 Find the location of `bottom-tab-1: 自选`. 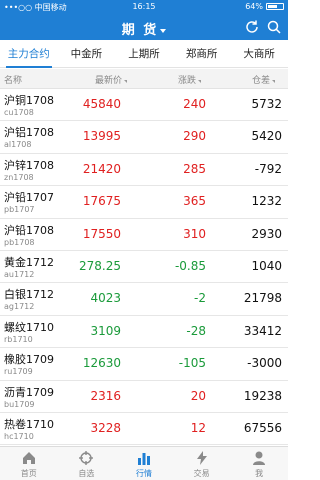

bottom-tab-1: 自选 is located at coordinates (87, 463).